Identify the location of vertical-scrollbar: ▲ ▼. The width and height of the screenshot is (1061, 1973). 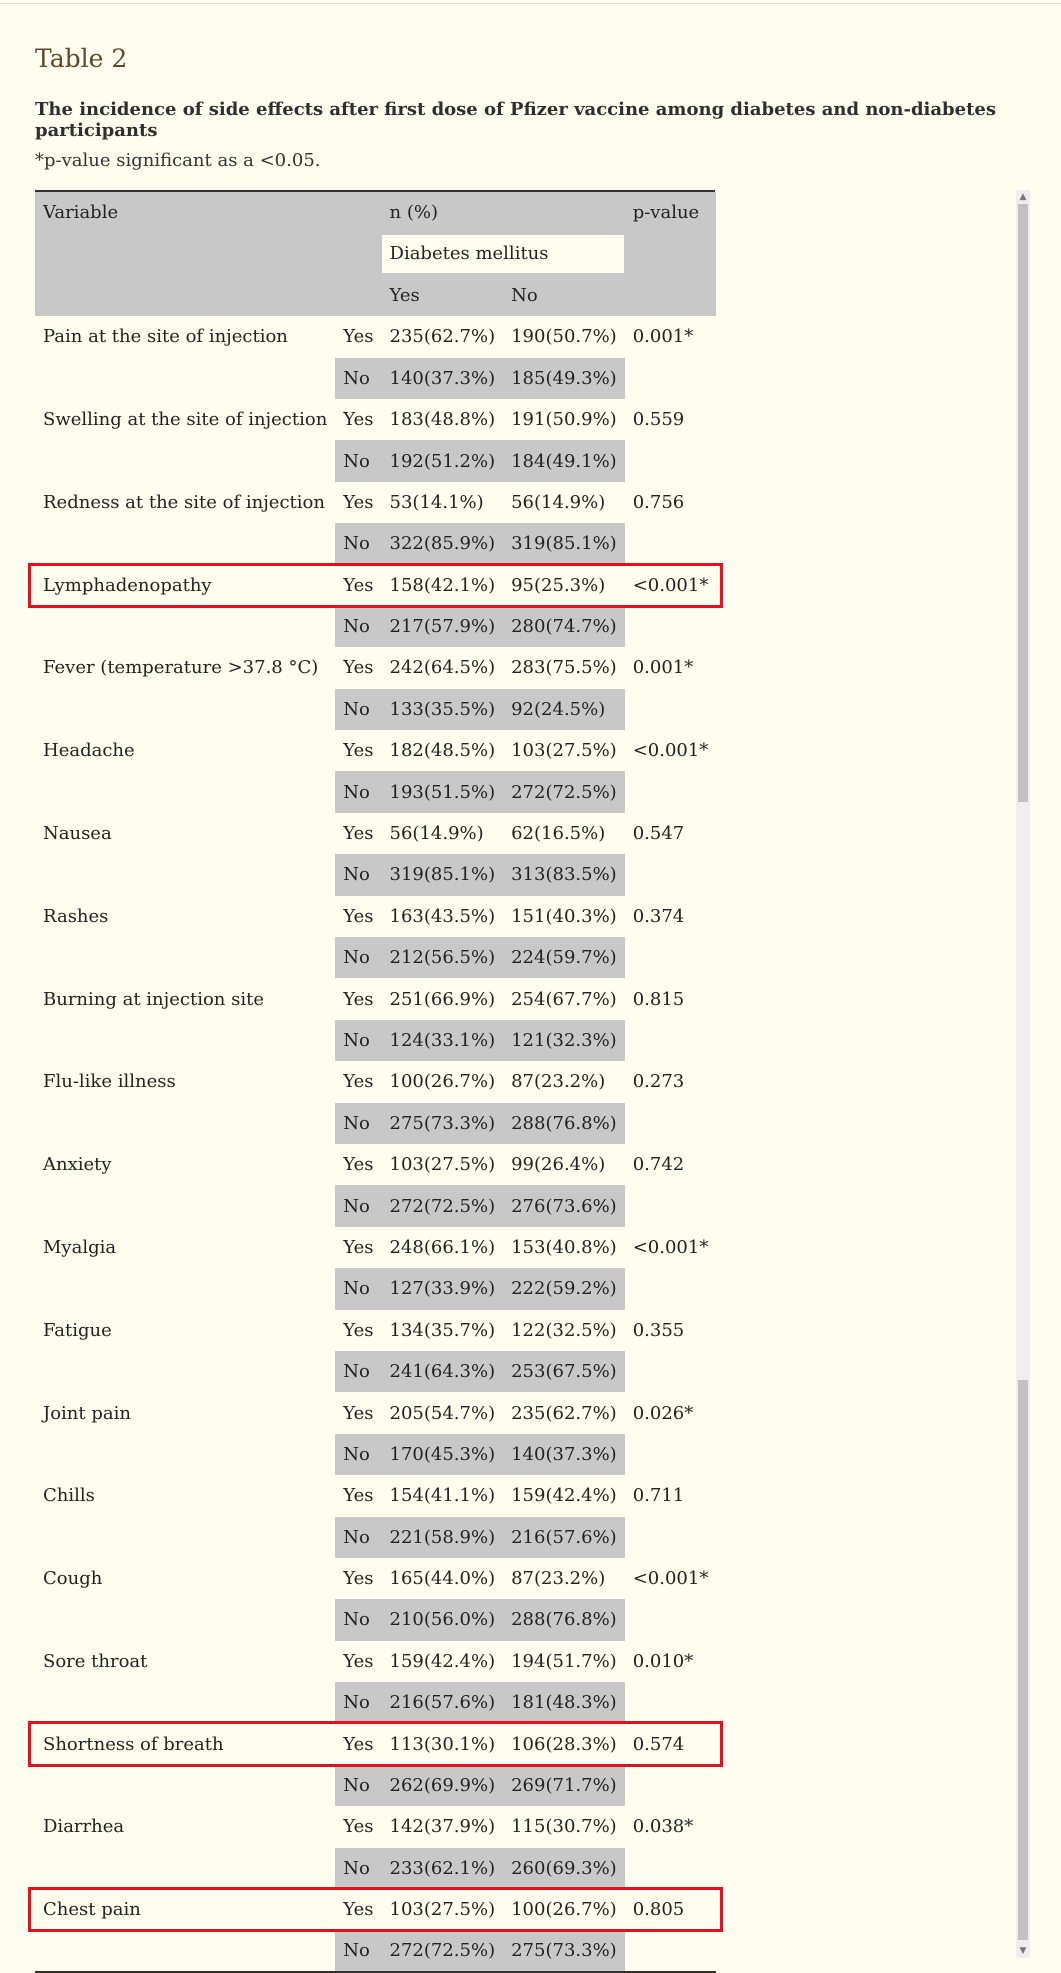
(1023, 1074).